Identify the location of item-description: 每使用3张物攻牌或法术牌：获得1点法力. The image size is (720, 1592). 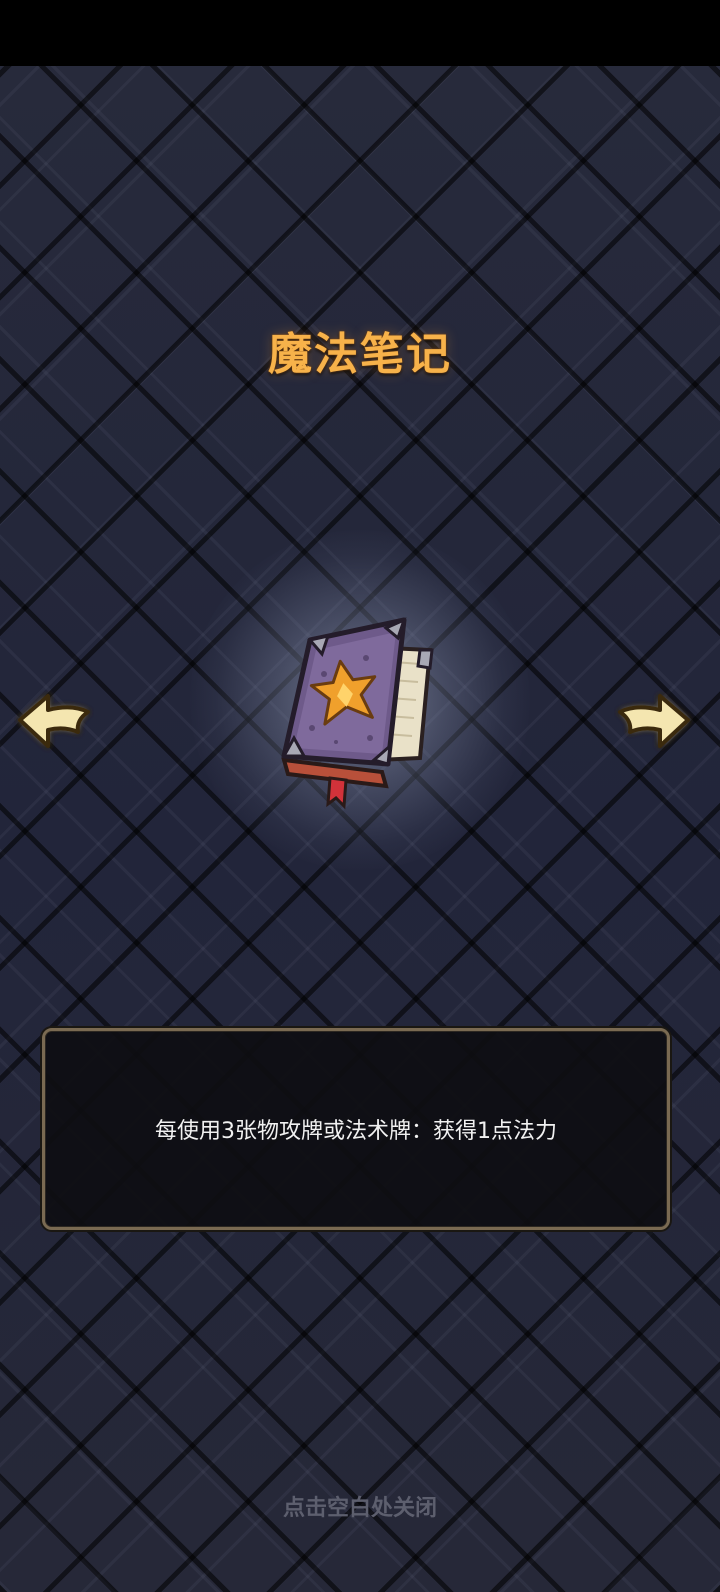
(356, 1131).